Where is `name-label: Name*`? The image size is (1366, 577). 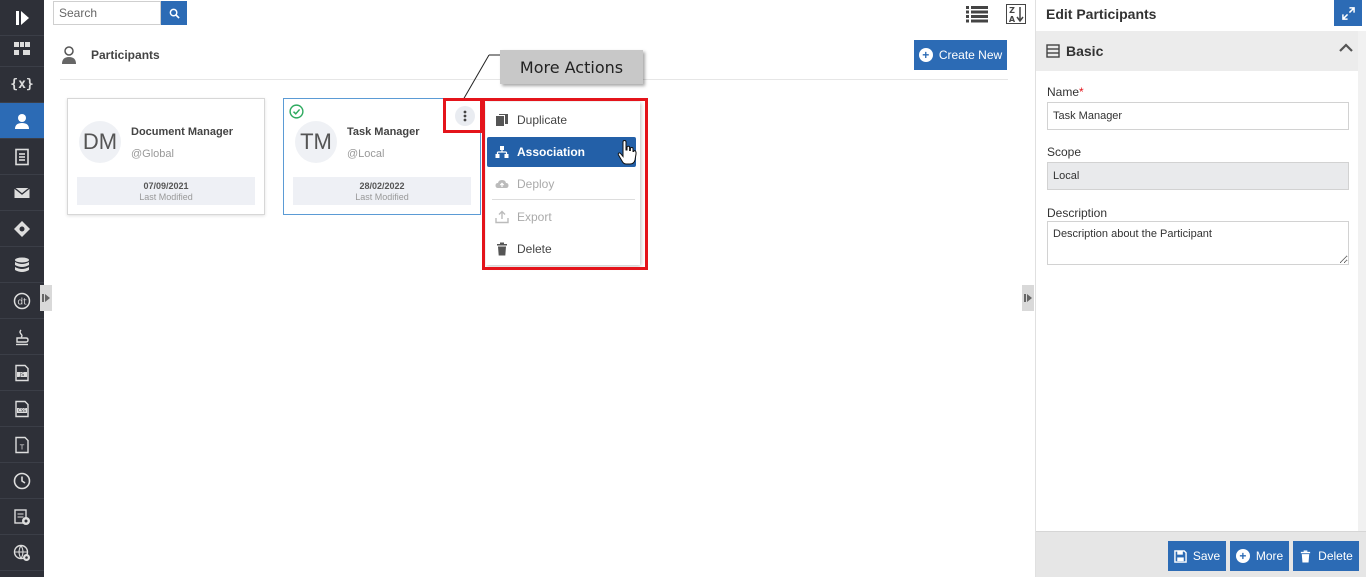
name-label: Name* is located at coordinates (1065, 92).